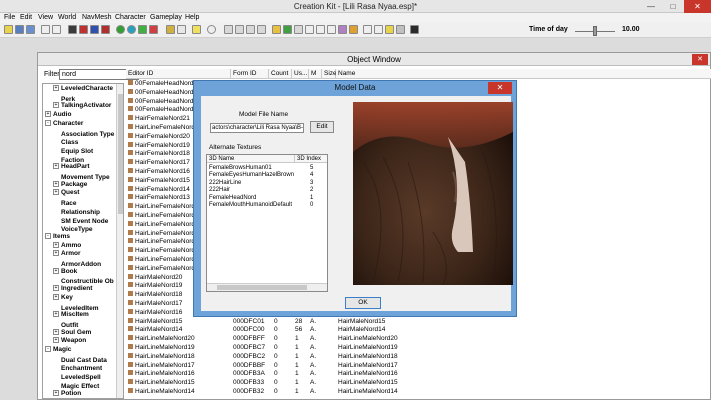 This screenshot has height=400, width=711. Describe the element at coordinates (105, 29) in the screenshot. I see `scale-icon` at that location.